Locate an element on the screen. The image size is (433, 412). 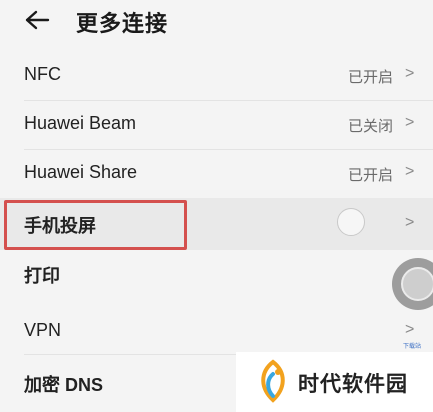
settings-row-huawei-share: Huawei Share 已开启 > is located at coordinates (216, 173).